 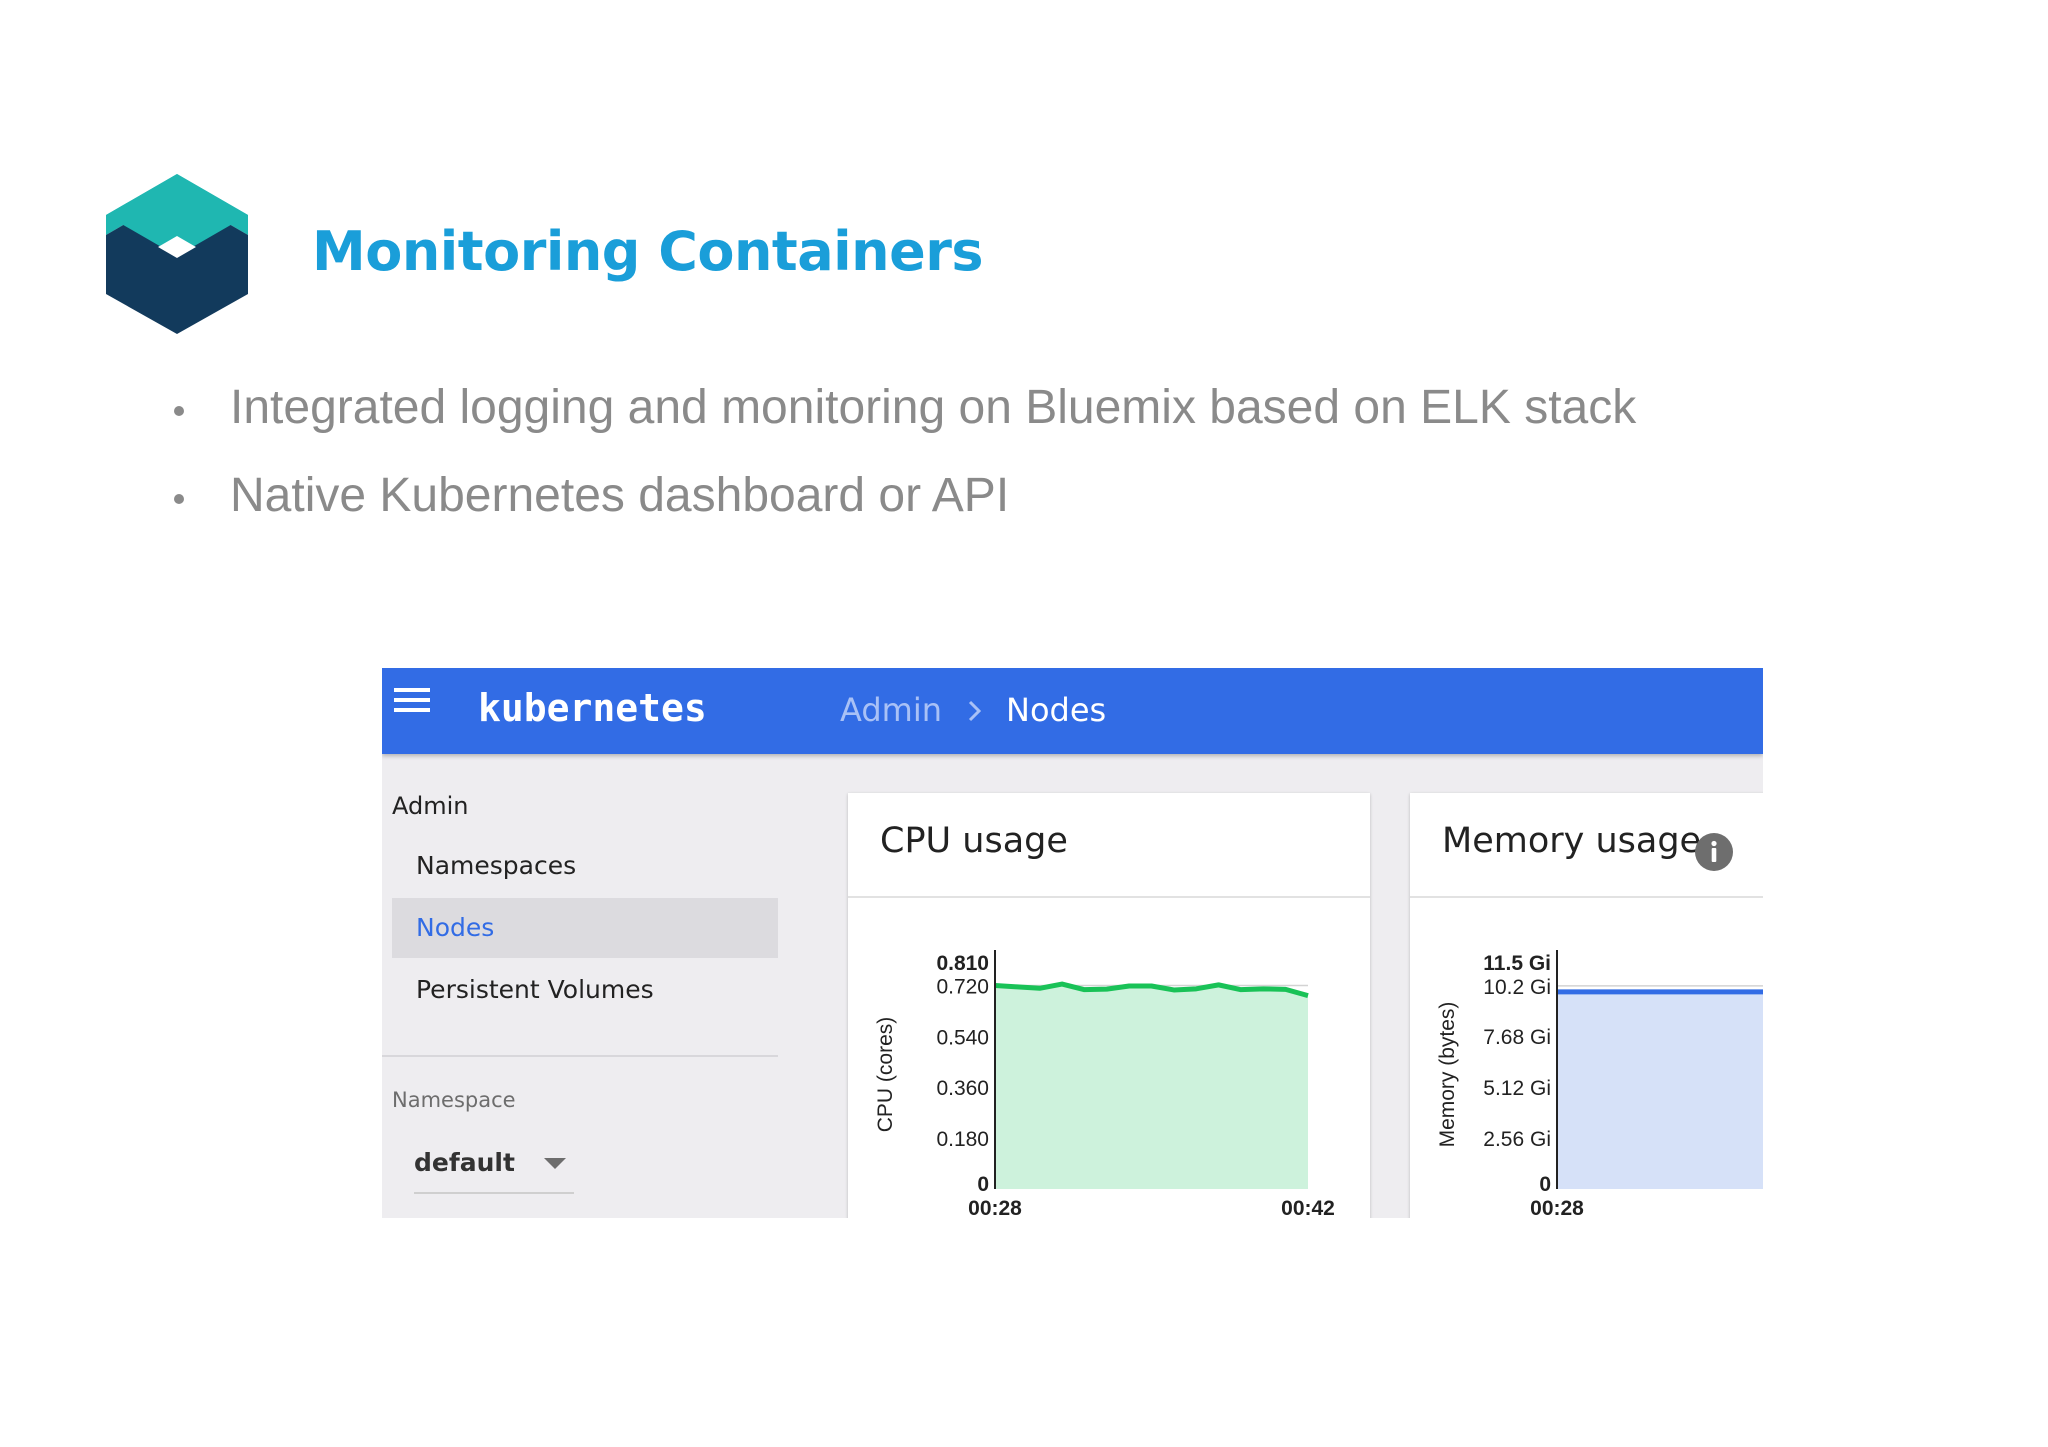 I want to click on chevron-right-icon, so click(x=975, y=711).